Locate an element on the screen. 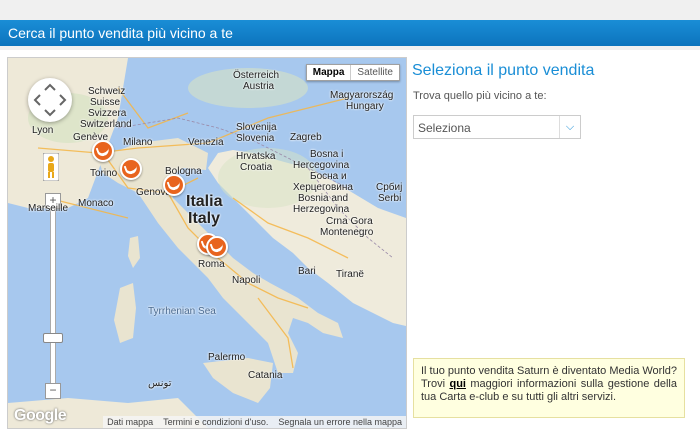  zoom-out-button: − is located at coordinates (53, 391).